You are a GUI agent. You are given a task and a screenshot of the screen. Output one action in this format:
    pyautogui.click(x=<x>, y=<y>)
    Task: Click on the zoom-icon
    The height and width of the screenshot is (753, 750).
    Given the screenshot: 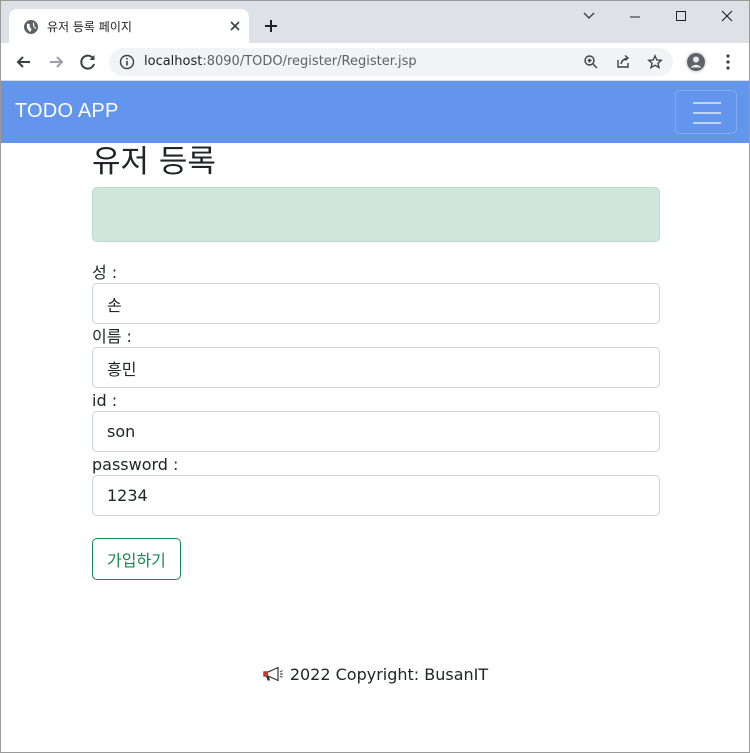 What is the action you would take?
    pyautogui.click(x=591, y=62)
    